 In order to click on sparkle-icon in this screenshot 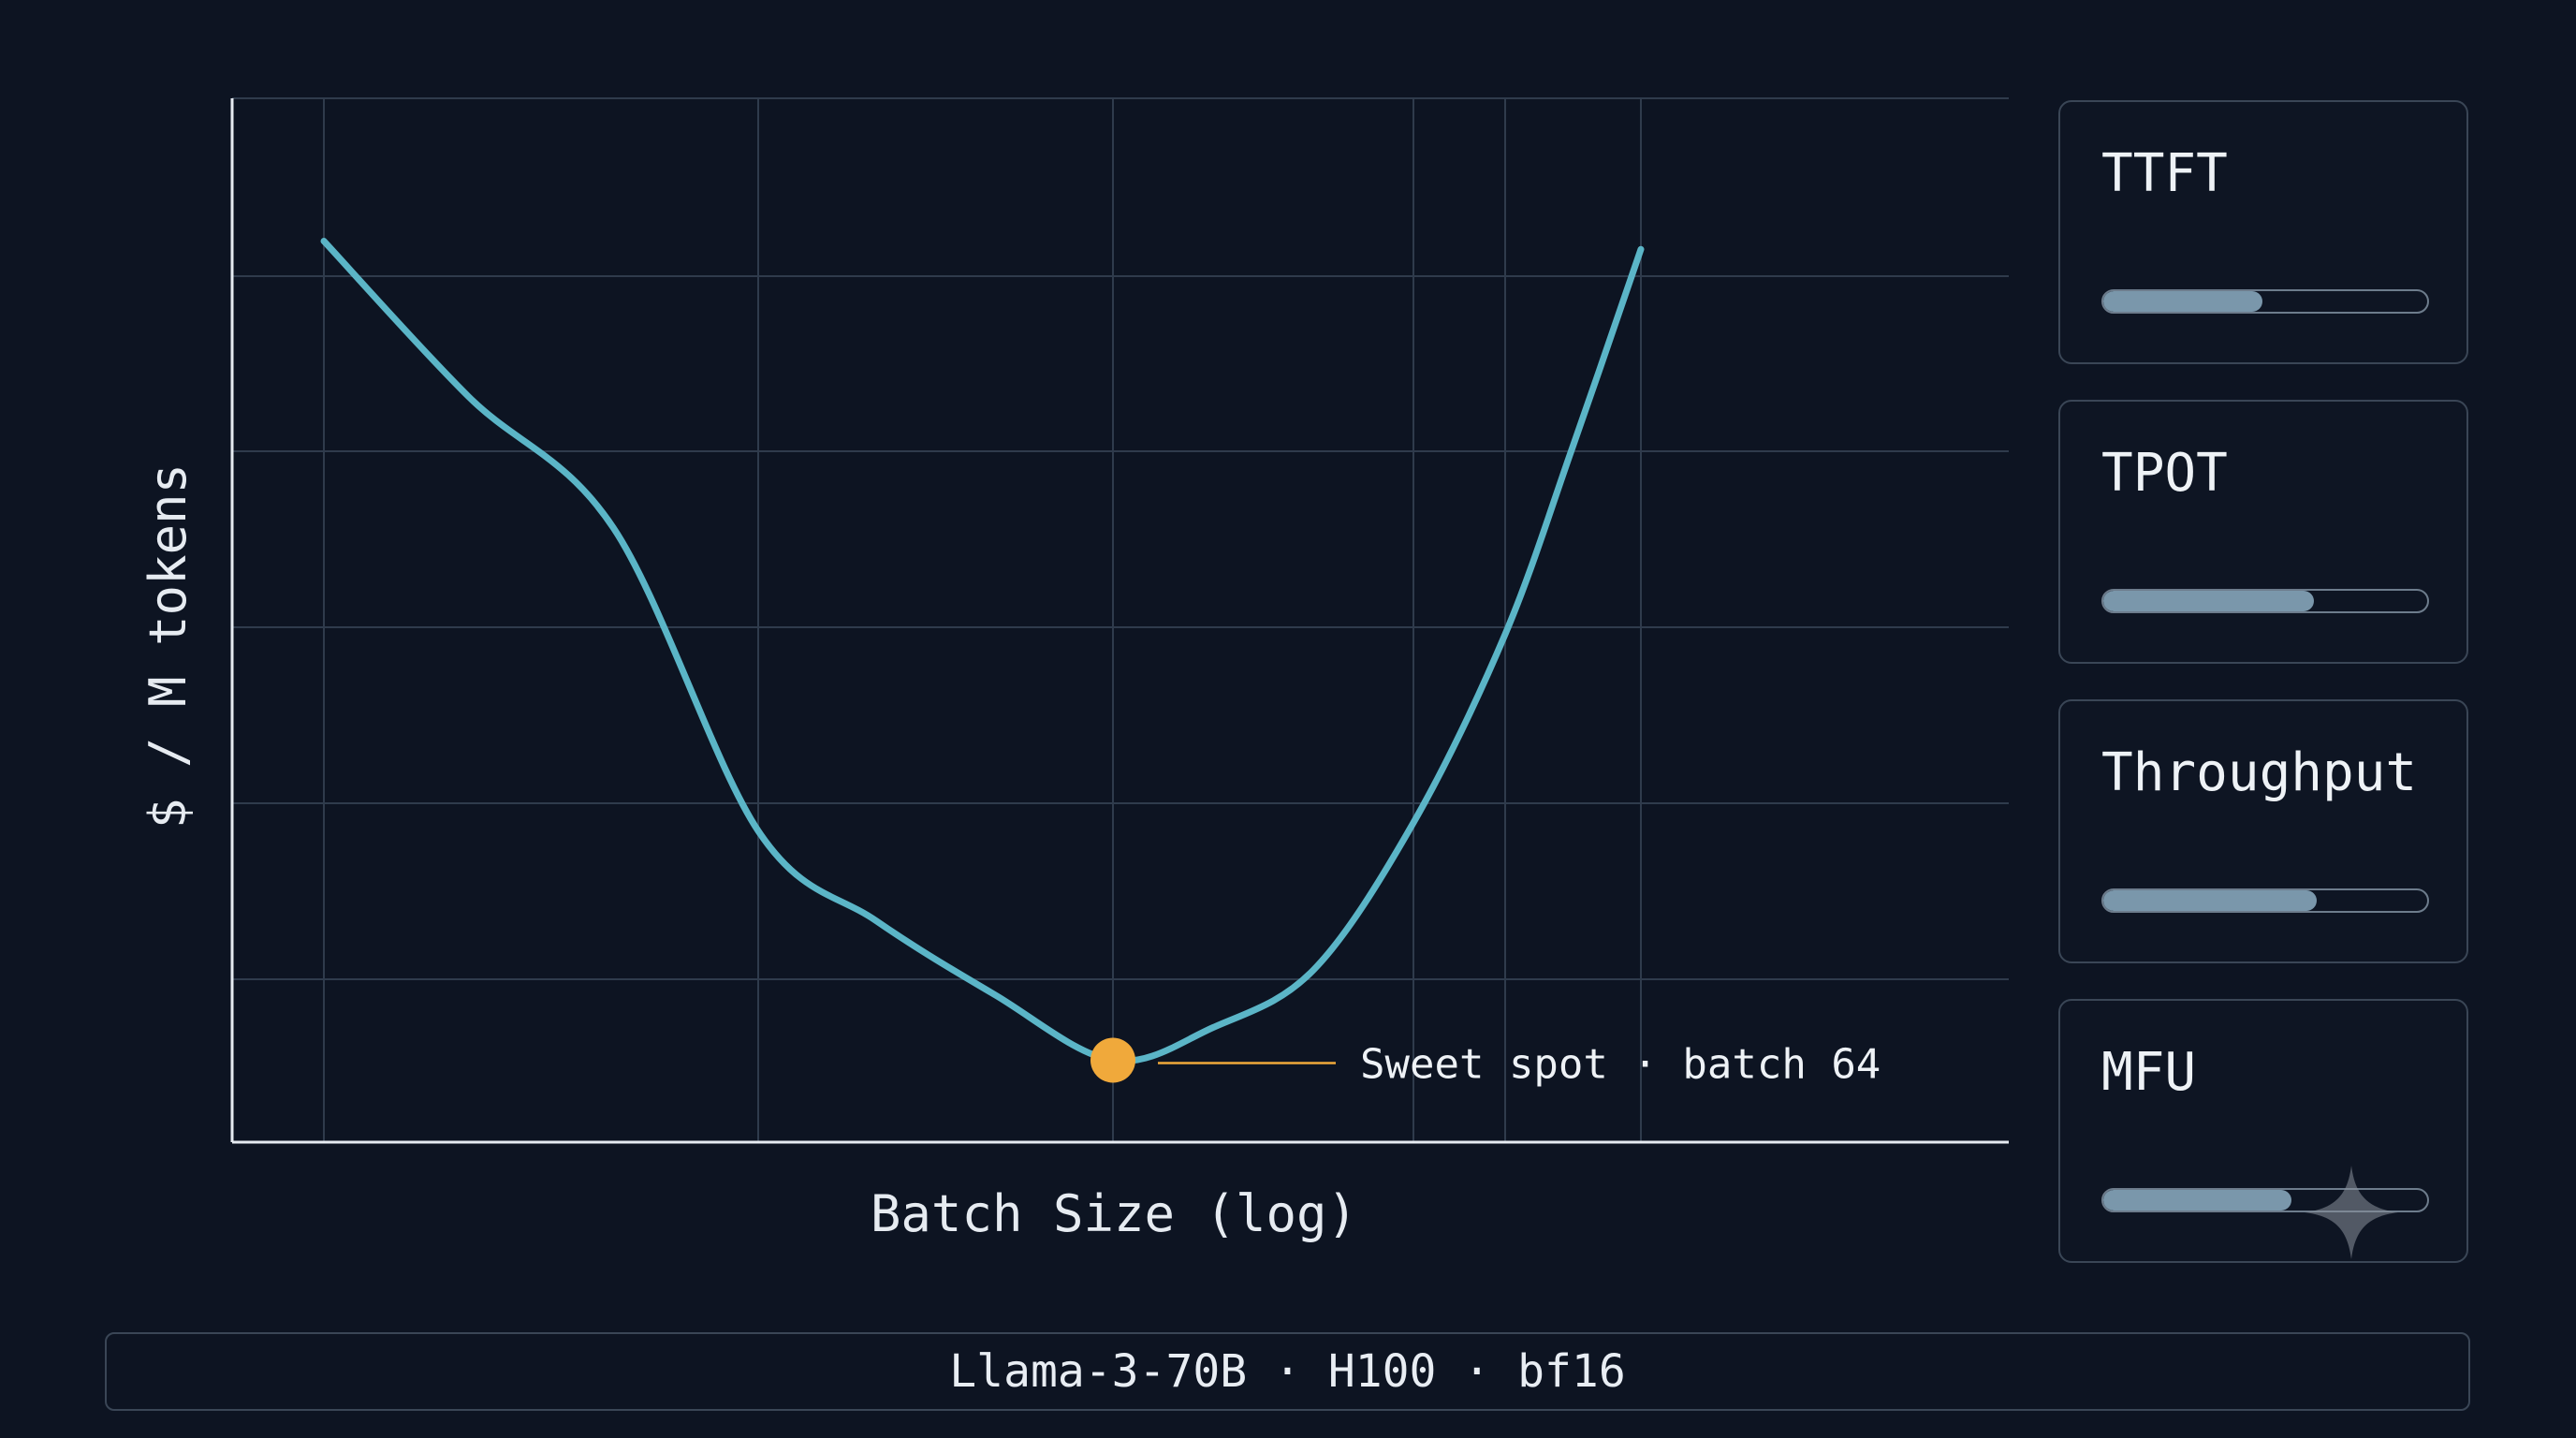, I will do `click(2351, 1212)`.